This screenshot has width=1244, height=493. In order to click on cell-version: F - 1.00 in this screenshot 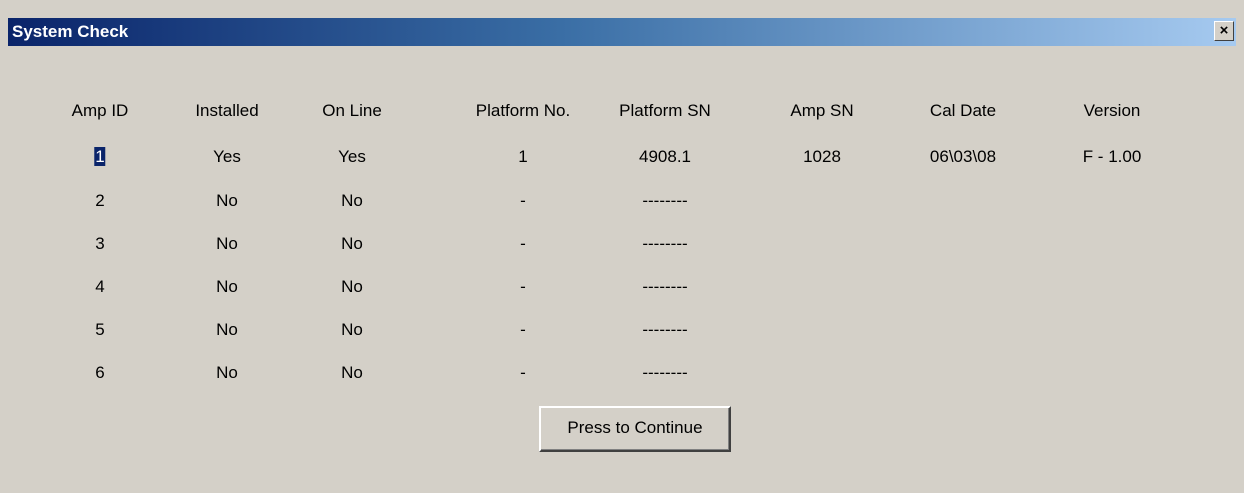, I will do `click(1112, 156)`.